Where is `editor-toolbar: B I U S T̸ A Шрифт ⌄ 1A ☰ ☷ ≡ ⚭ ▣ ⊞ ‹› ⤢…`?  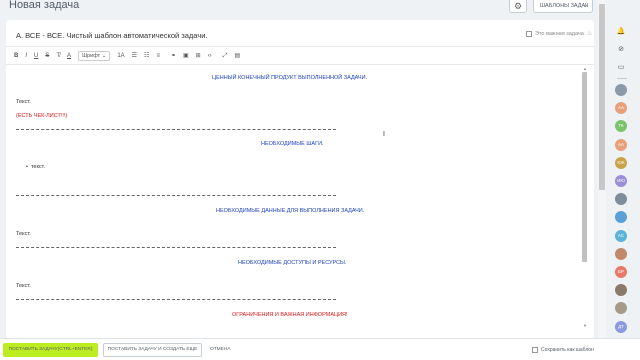
editor-toolbar: B I U S T̸ A Шрифт ⌄ 1A ☰ ☷ ≡ ⚭ ▣ ⊞ ‹› ⤢… is located at coordinates (130, 56).